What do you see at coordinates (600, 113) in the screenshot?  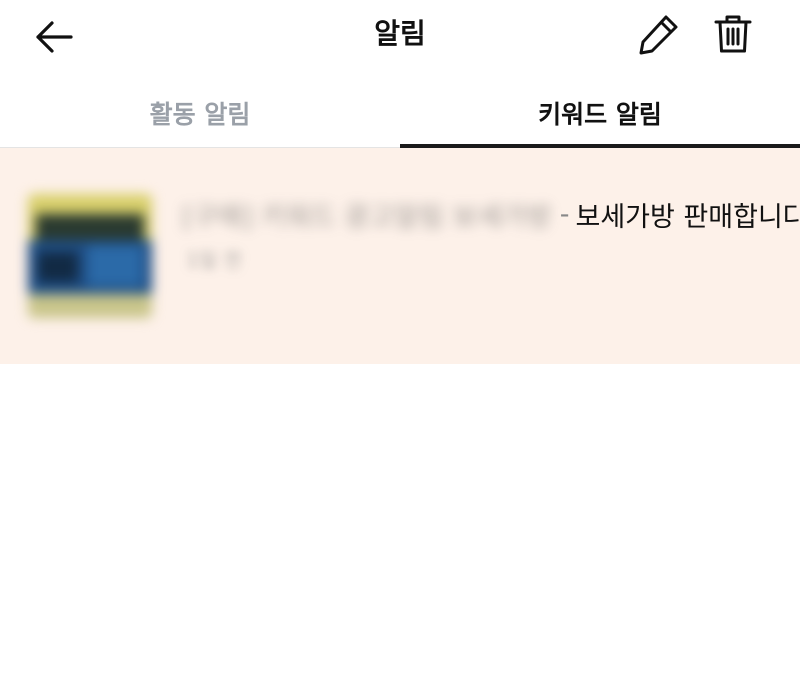 I see `tab-keyword-notifications: 키워드 알림` at bounding box center [600, 113].